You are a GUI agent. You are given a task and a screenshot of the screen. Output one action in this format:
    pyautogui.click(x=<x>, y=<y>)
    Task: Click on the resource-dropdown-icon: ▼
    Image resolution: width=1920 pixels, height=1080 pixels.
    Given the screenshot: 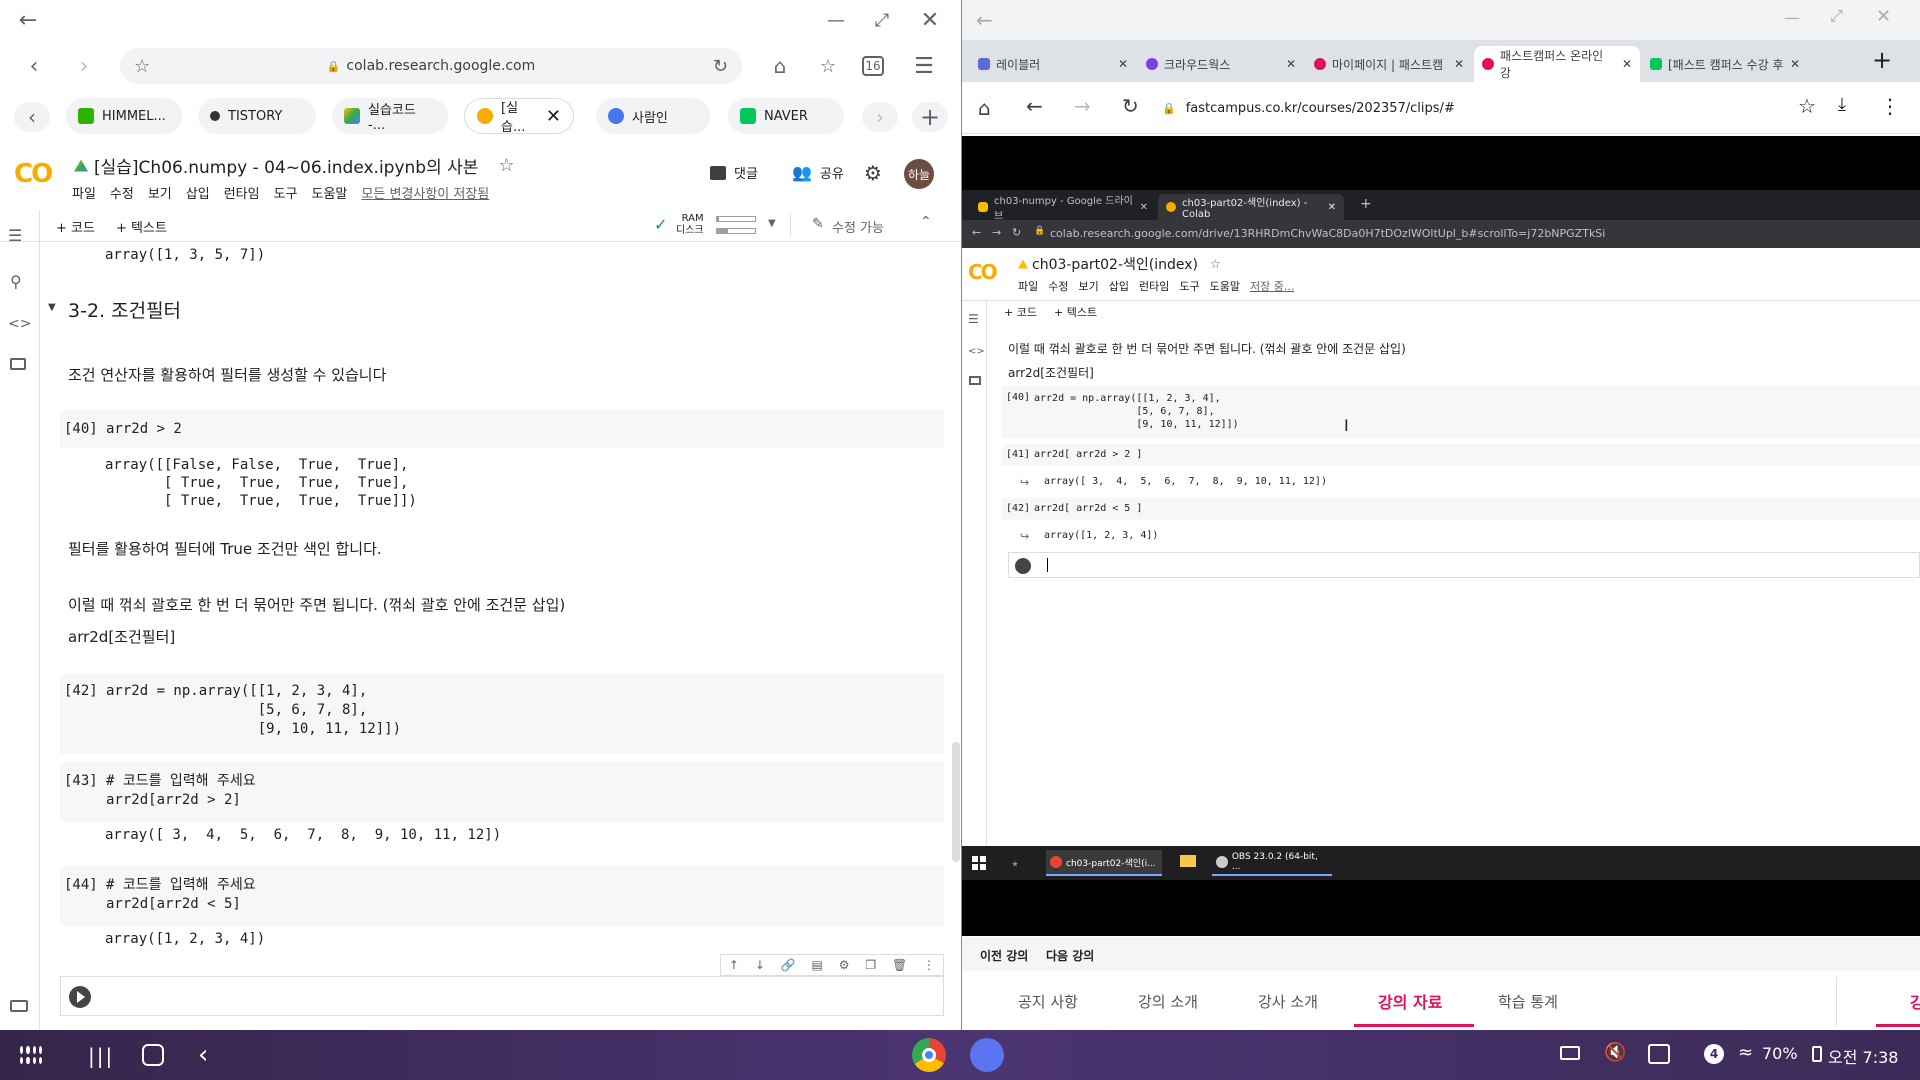 What is the action you would take?
    pyautogui.click(x=772, y=223)
    